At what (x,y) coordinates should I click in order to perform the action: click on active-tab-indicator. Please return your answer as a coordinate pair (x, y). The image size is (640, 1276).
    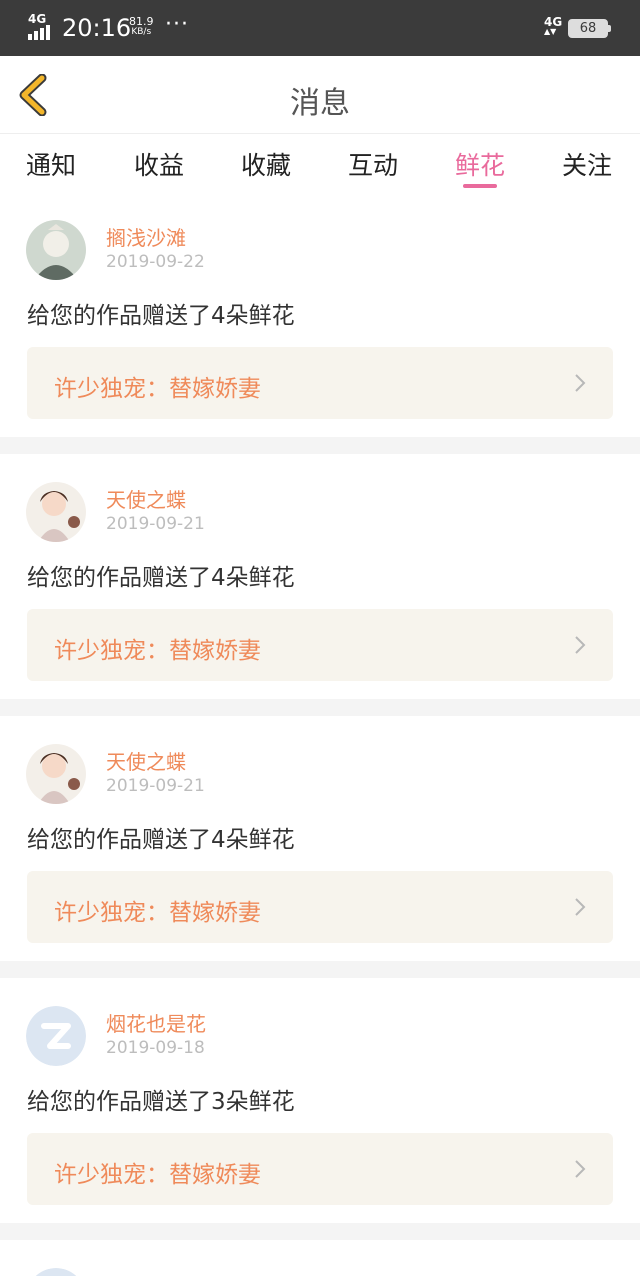
    Looking at the image, I should click on (480, 186).